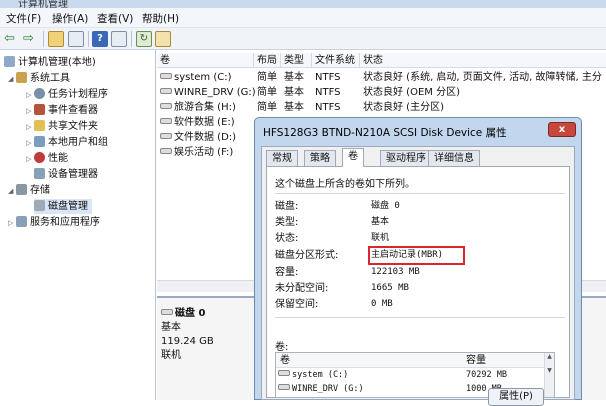 This screenshot has height=406, width=606. What do you see at coordinates (21, 77) in the screenshot?
I see `tools-icon` at bounding box center [21, 77].